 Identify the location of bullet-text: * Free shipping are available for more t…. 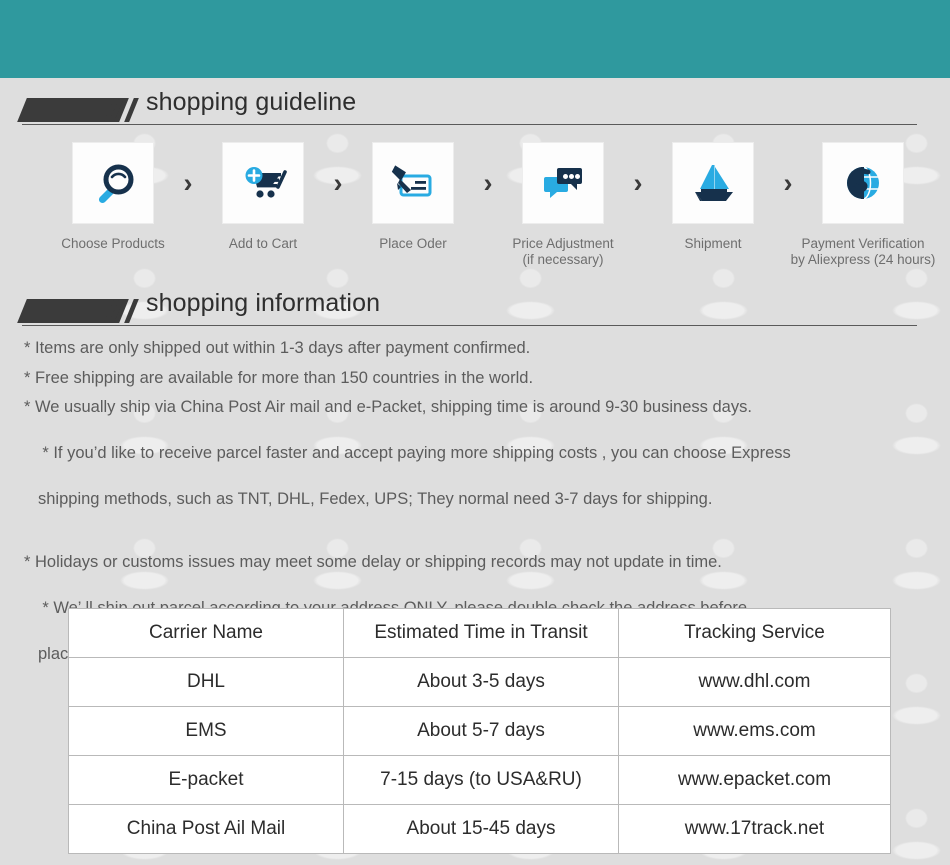
(279, 377).